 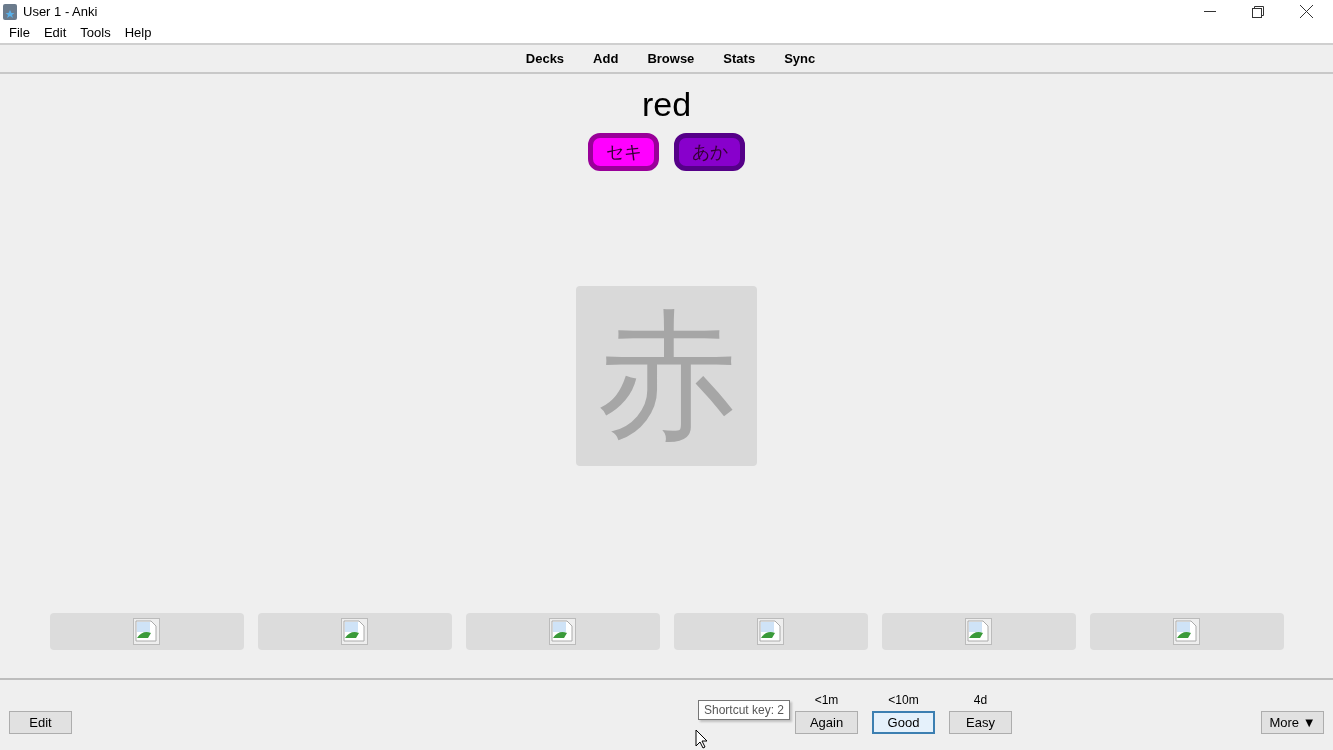 What do you see at coordinates (980, 700) in the screenshot?
I see `interval-label: 4d` at bounding box center [980, 700].